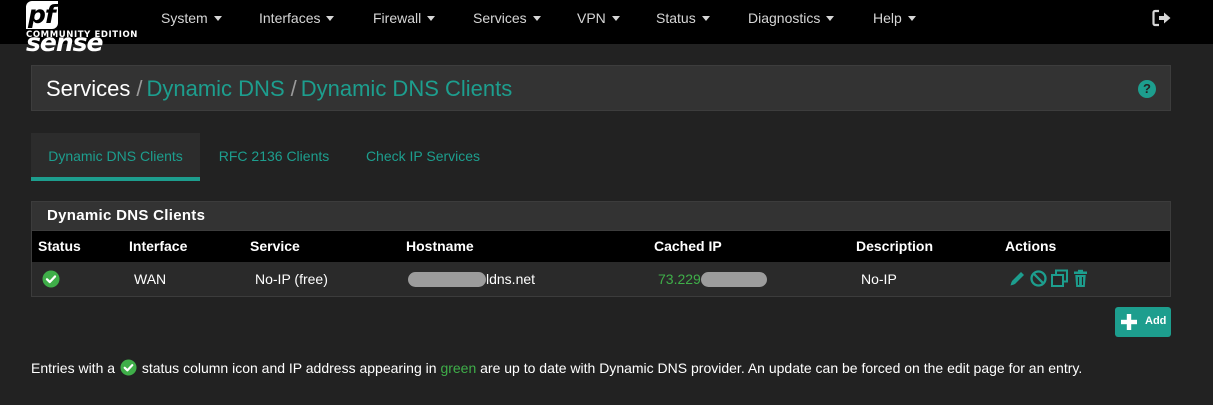 This screenshot has height=405, width=1213. What do you see at coordinates (598, 22) in the screenshot?
I see `nav-vpn: VPN` at bounding box center [598, 22].